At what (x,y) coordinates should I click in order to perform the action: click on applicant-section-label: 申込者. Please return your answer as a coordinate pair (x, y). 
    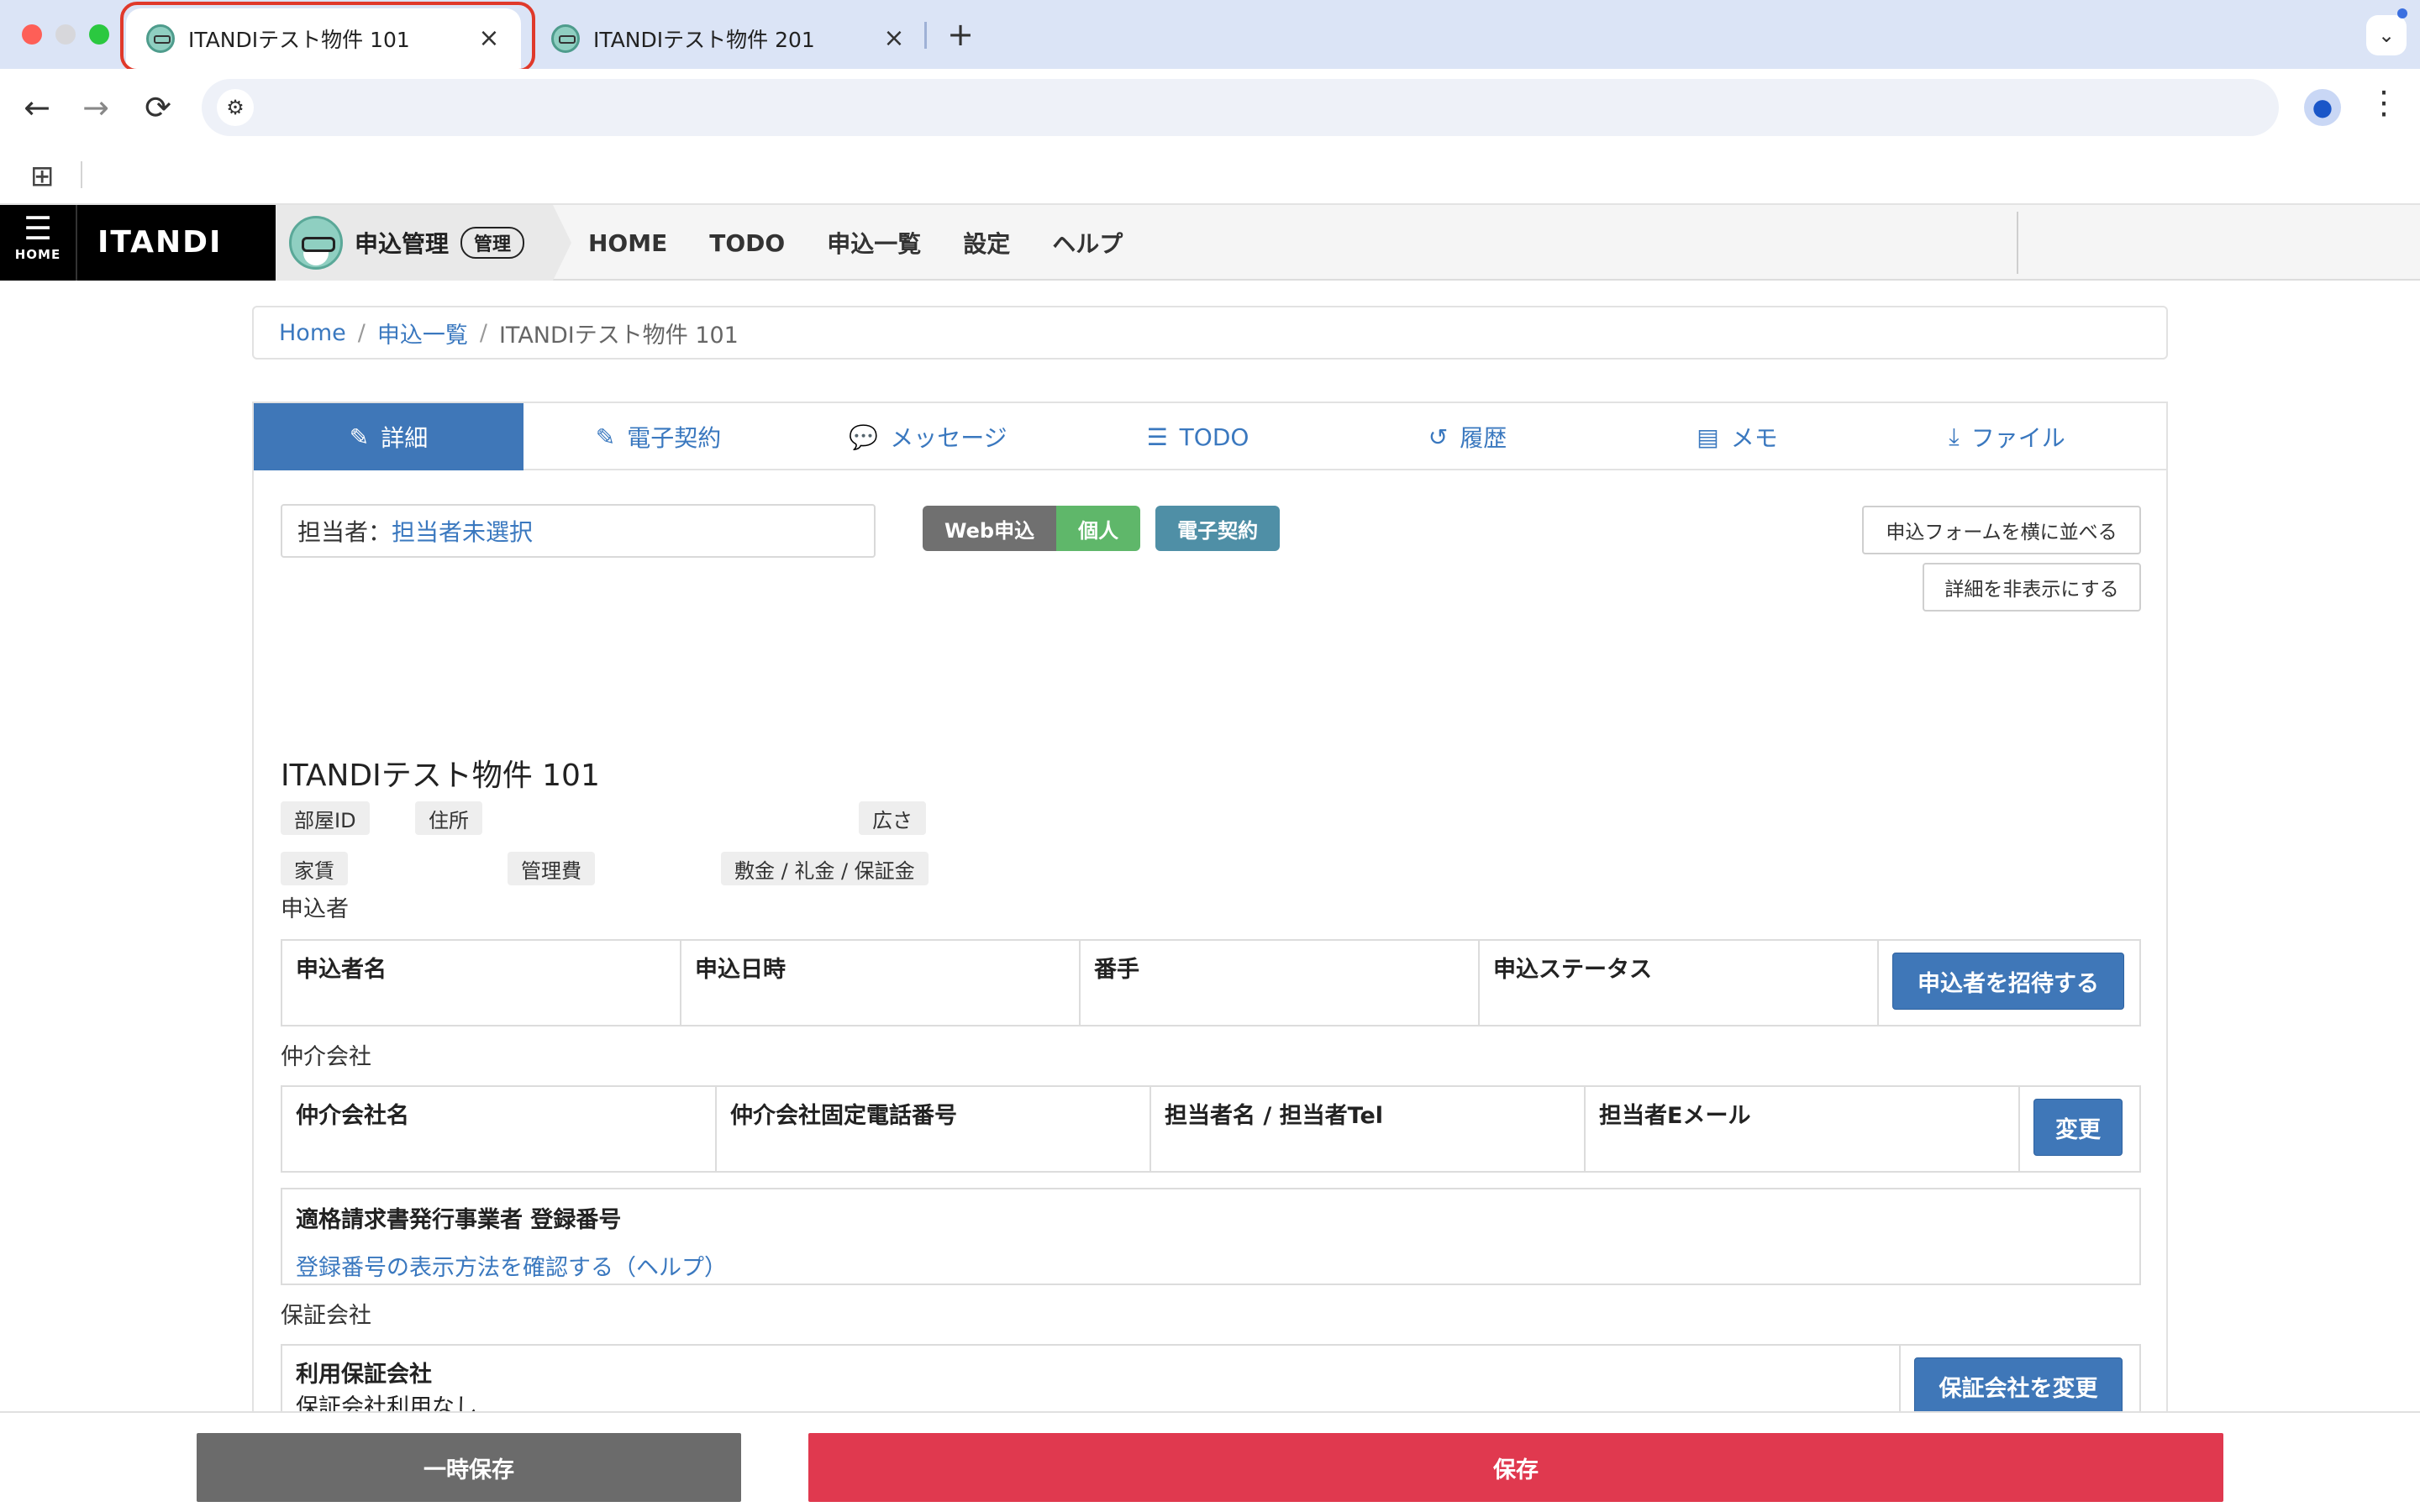
    Looking at the image, I should click on (315, 909).